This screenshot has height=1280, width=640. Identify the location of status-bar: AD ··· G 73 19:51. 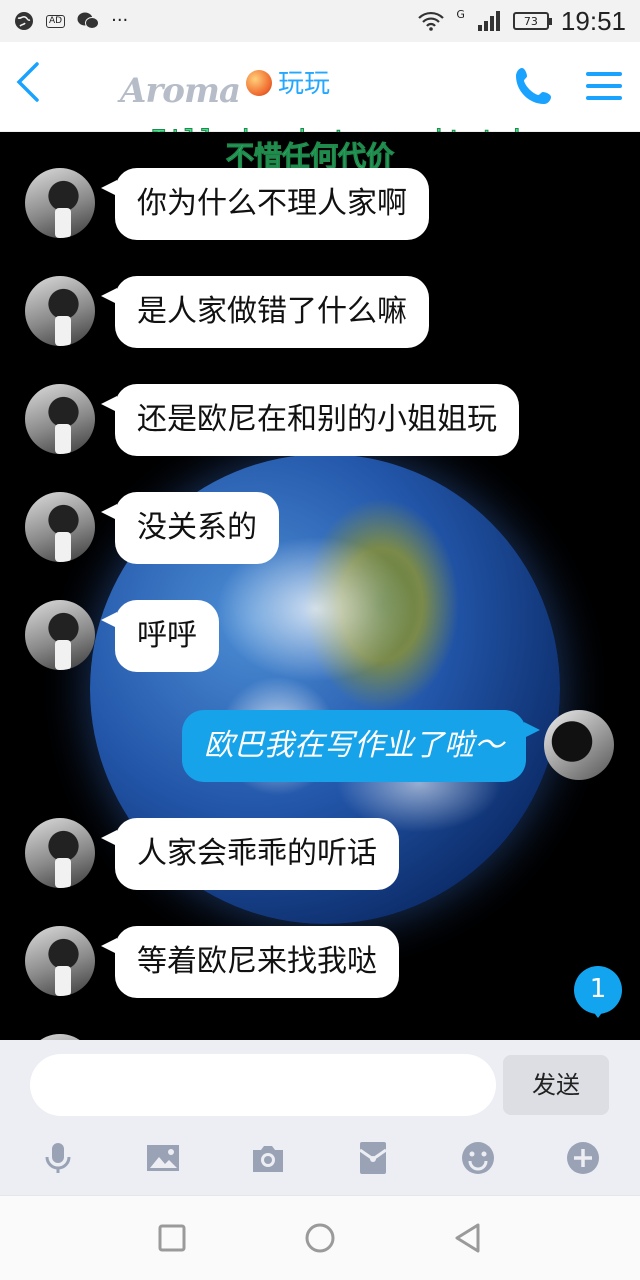
(320, 21).